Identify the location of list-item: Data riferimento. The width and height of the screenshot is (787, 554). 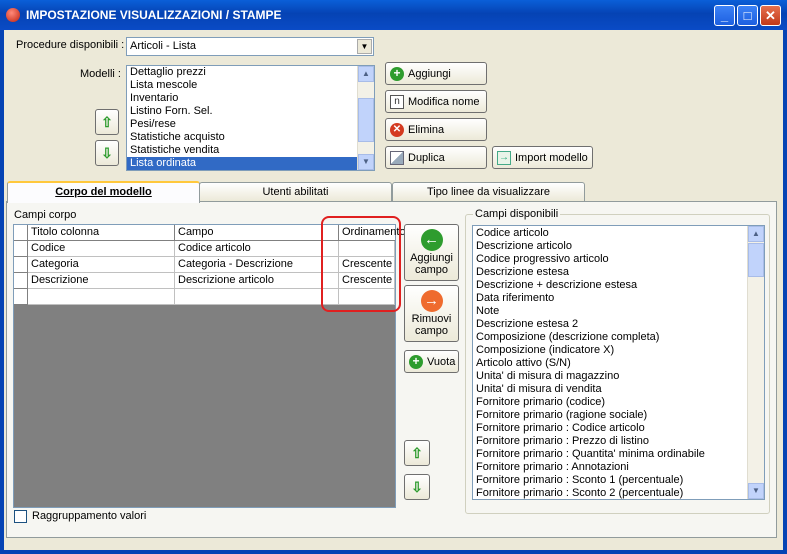
(618, 298).